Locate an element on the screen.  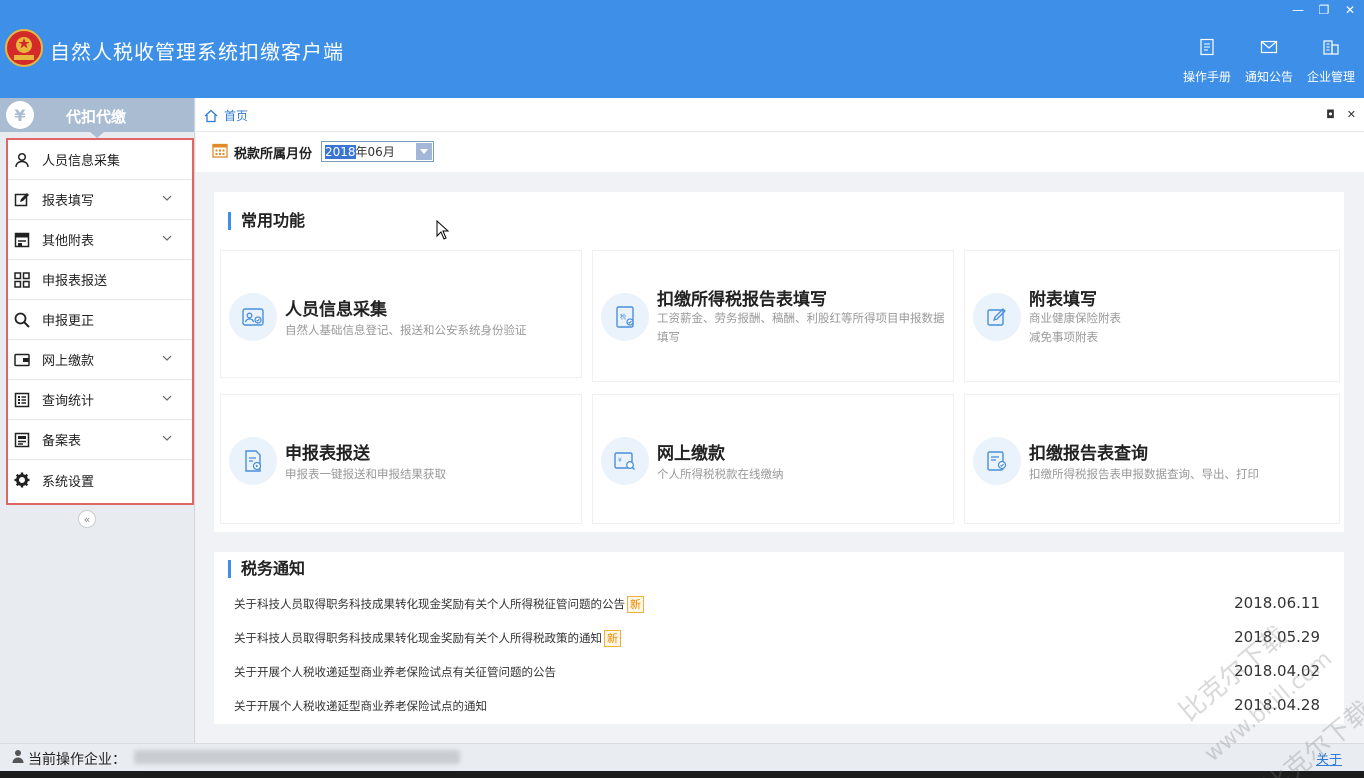
yen-icon: ¥ is located at coordinates (20, 115).